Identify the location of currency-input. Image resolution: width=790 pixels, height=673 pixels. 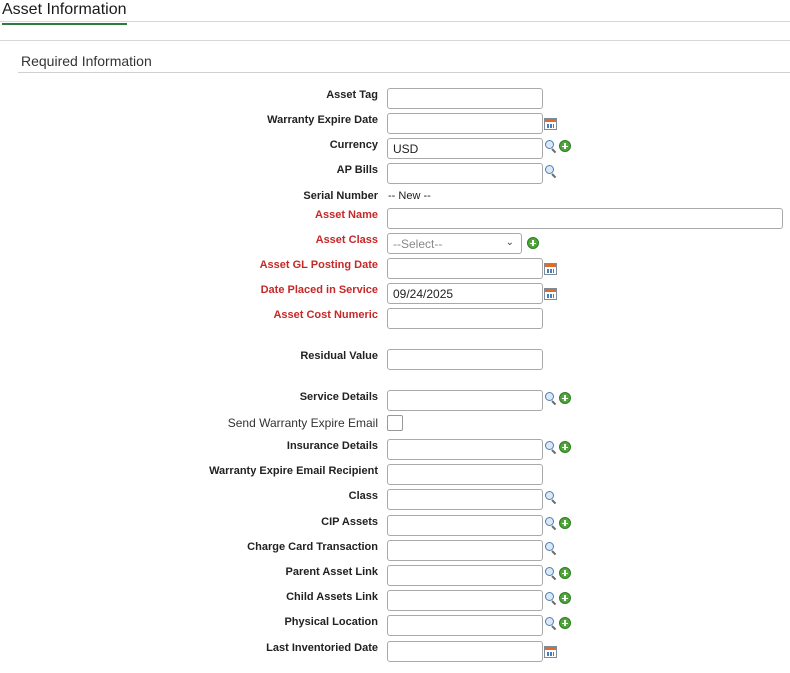
(465, 148).